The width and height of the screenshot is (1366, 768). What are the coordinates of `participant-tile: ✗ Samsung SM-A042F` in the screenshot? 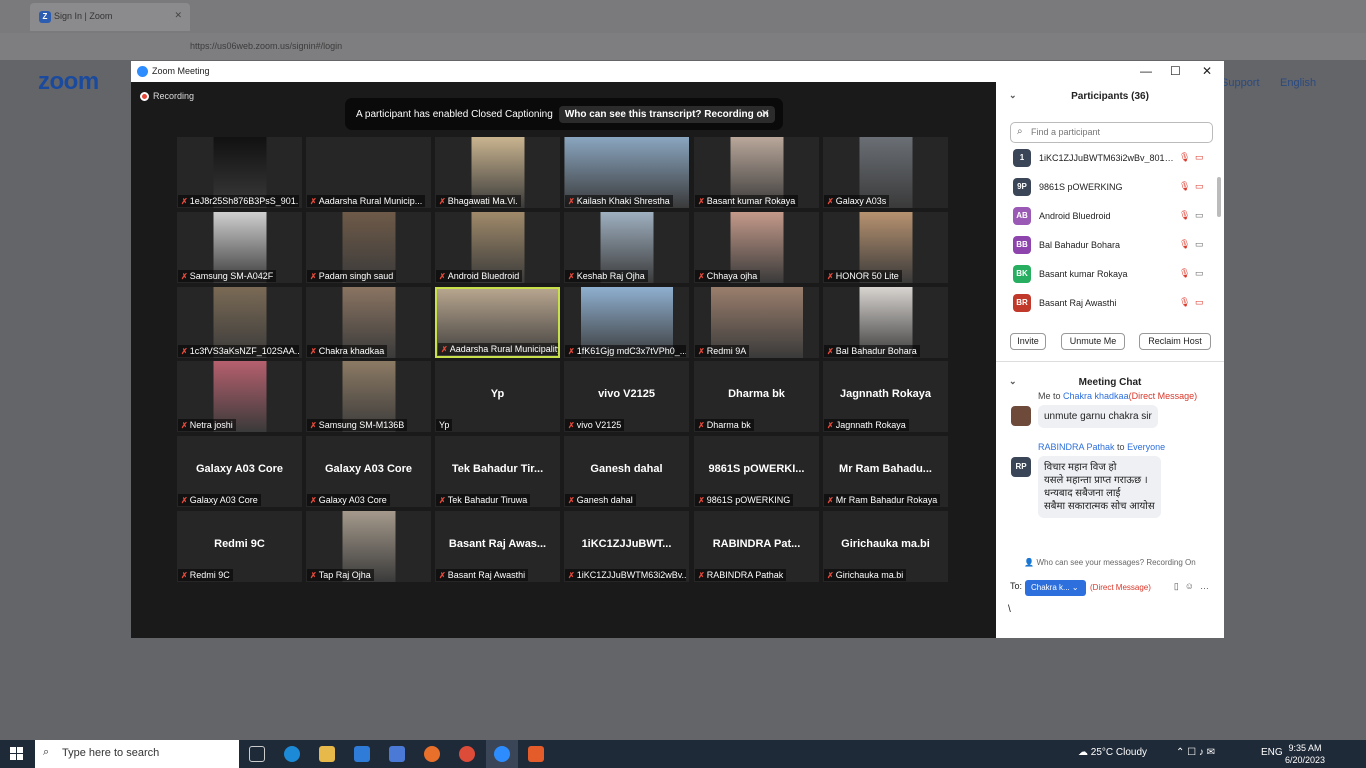 It's located at (239, 247).